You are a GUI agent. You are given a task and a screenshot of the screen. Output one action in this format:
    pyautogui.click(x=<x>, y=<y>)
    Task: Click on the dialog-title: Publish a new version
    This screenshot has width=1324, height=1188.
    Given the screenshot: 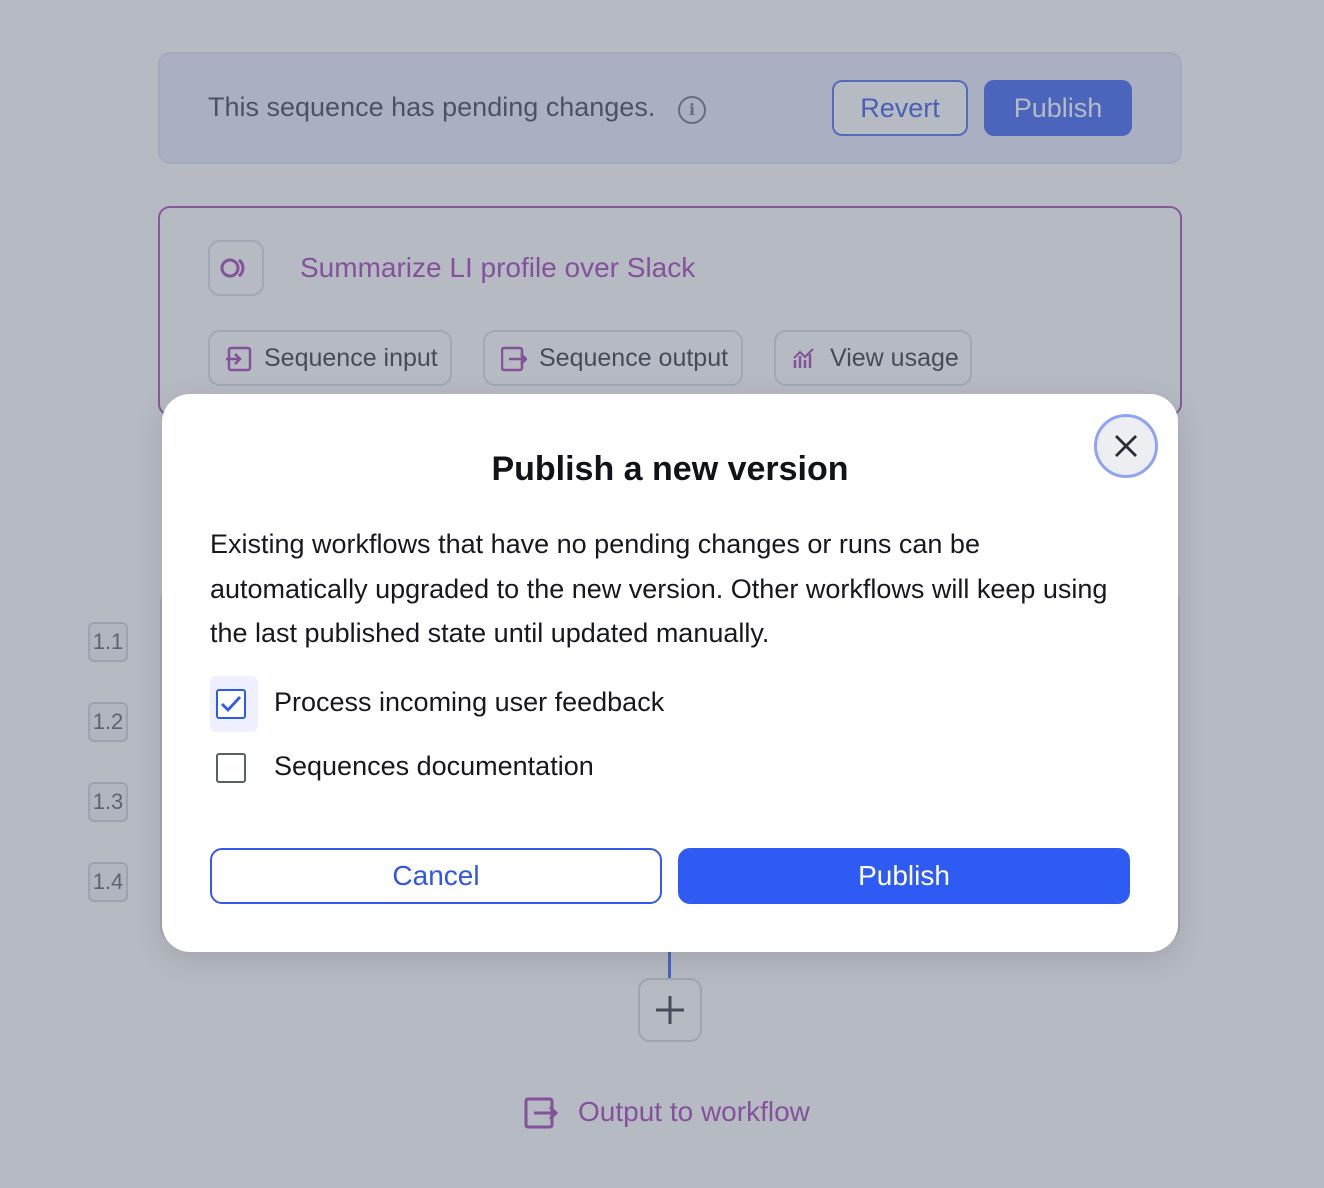 What is the action you would take?
    pyautogui.click(x=670, y=469)
    